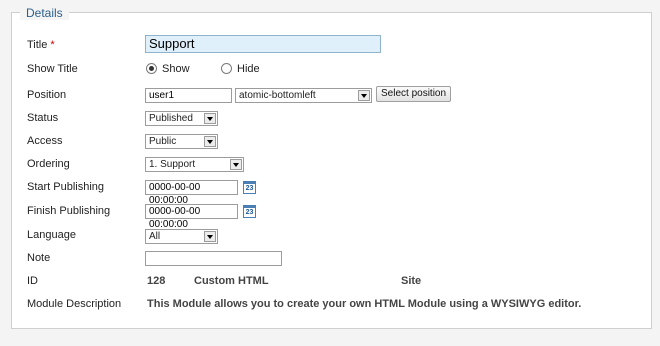 Image resolution: width=660 pixels, height=346 pixels. Describe the element at coordinates (226, 68) in the screenshot. I see `hide-radio` at that location.